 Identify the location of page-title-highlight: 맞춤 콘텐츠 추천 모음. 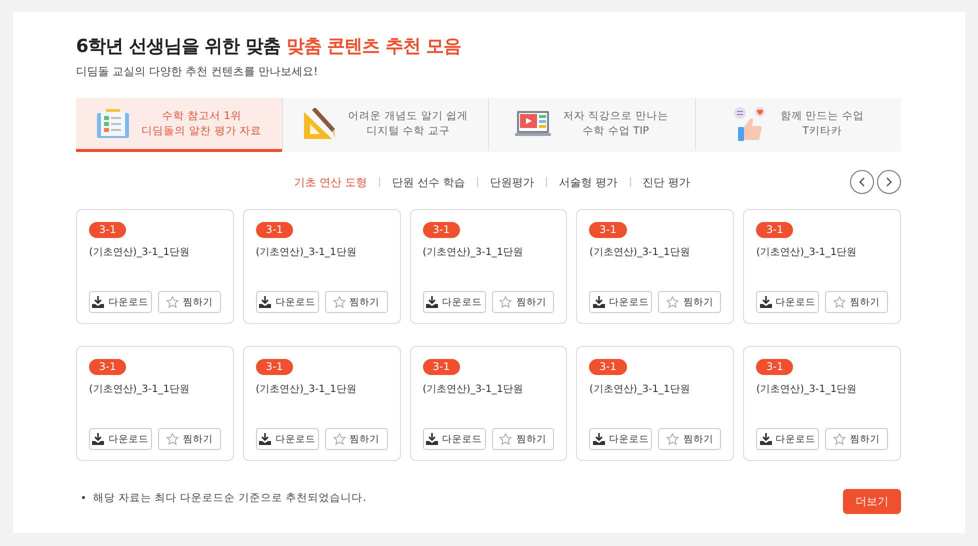
(374, 46).